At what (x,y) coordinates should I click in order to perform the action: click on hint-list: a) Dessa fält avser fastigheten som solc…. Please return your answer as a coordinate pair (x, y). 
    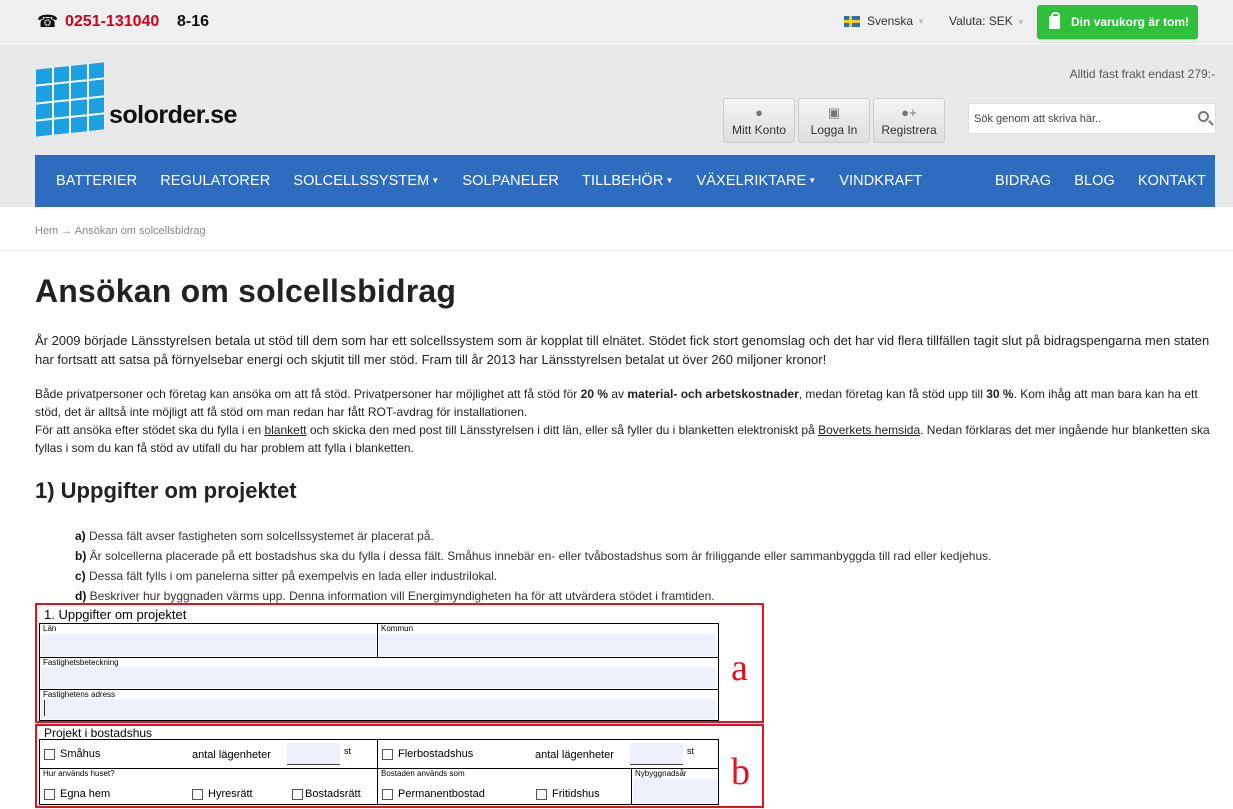
    Looking at the image, I should click on (533, 566).